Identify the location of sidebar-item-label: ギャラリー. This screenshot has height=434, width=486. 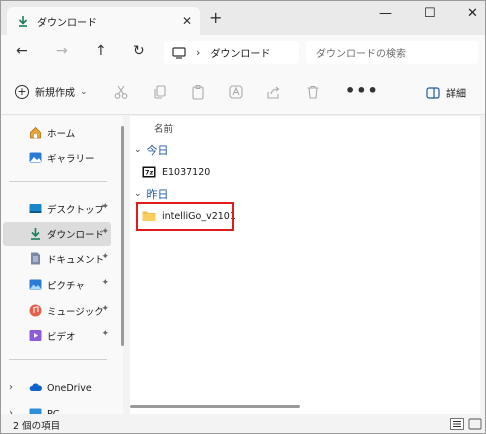
(71, 159).